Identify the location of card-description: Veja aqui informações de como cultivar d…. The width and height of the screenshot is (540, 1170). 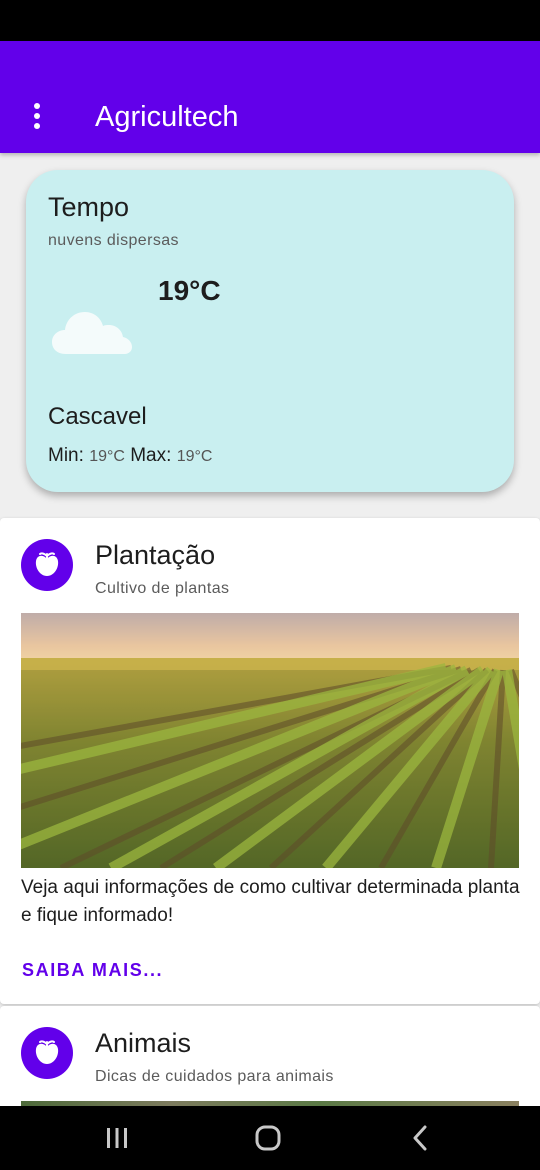
(270, 901).